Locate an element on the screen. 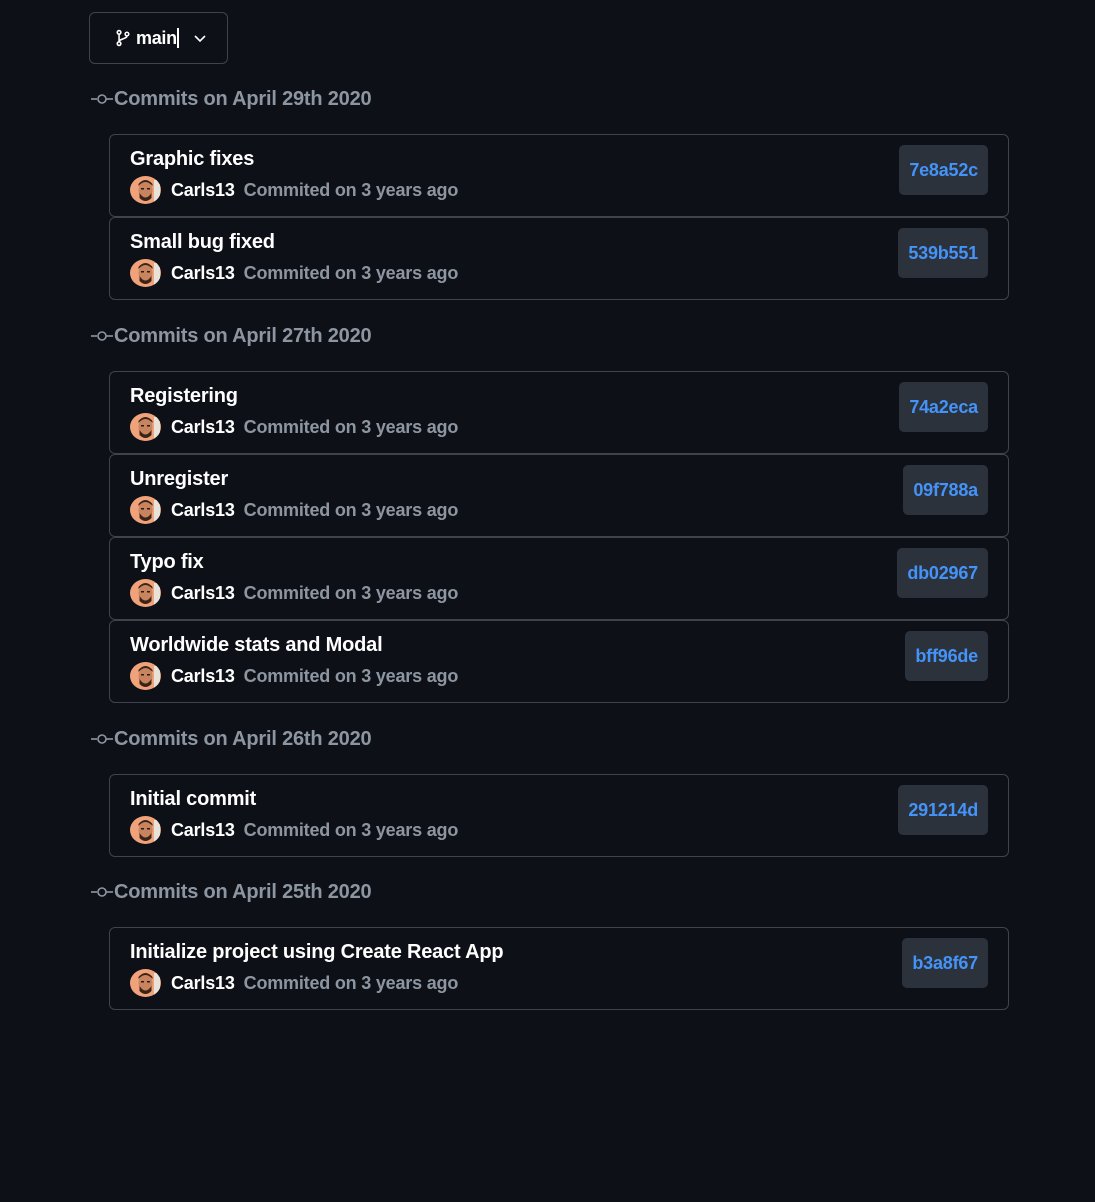 This screenshot has height=1202, width=1095. commit-group-header: Commits on April 27th 2020 is located at coordinates (231, 336).